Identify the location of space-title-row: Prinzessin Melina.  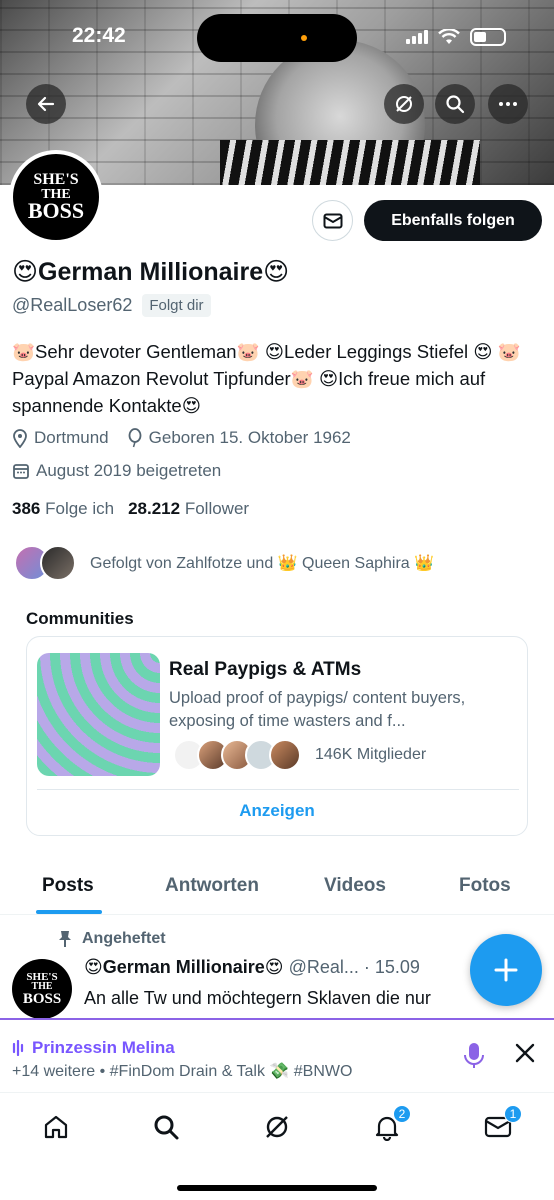
(93, 1048).